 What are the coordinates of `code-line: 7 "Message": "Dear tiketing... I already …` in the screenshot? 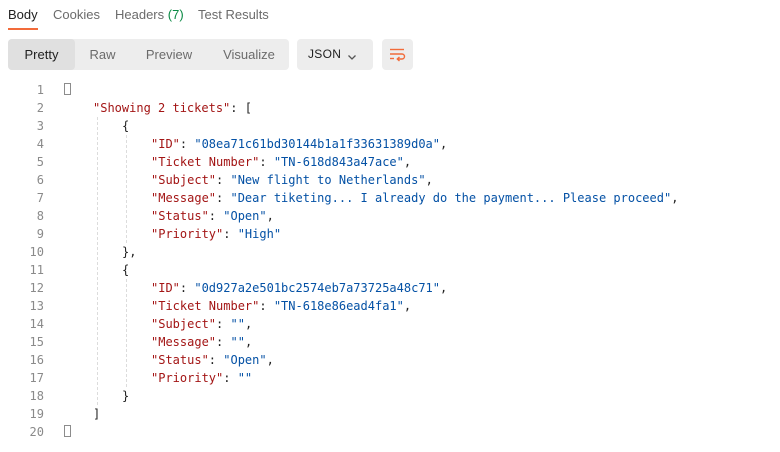 It's located at (390, 198).